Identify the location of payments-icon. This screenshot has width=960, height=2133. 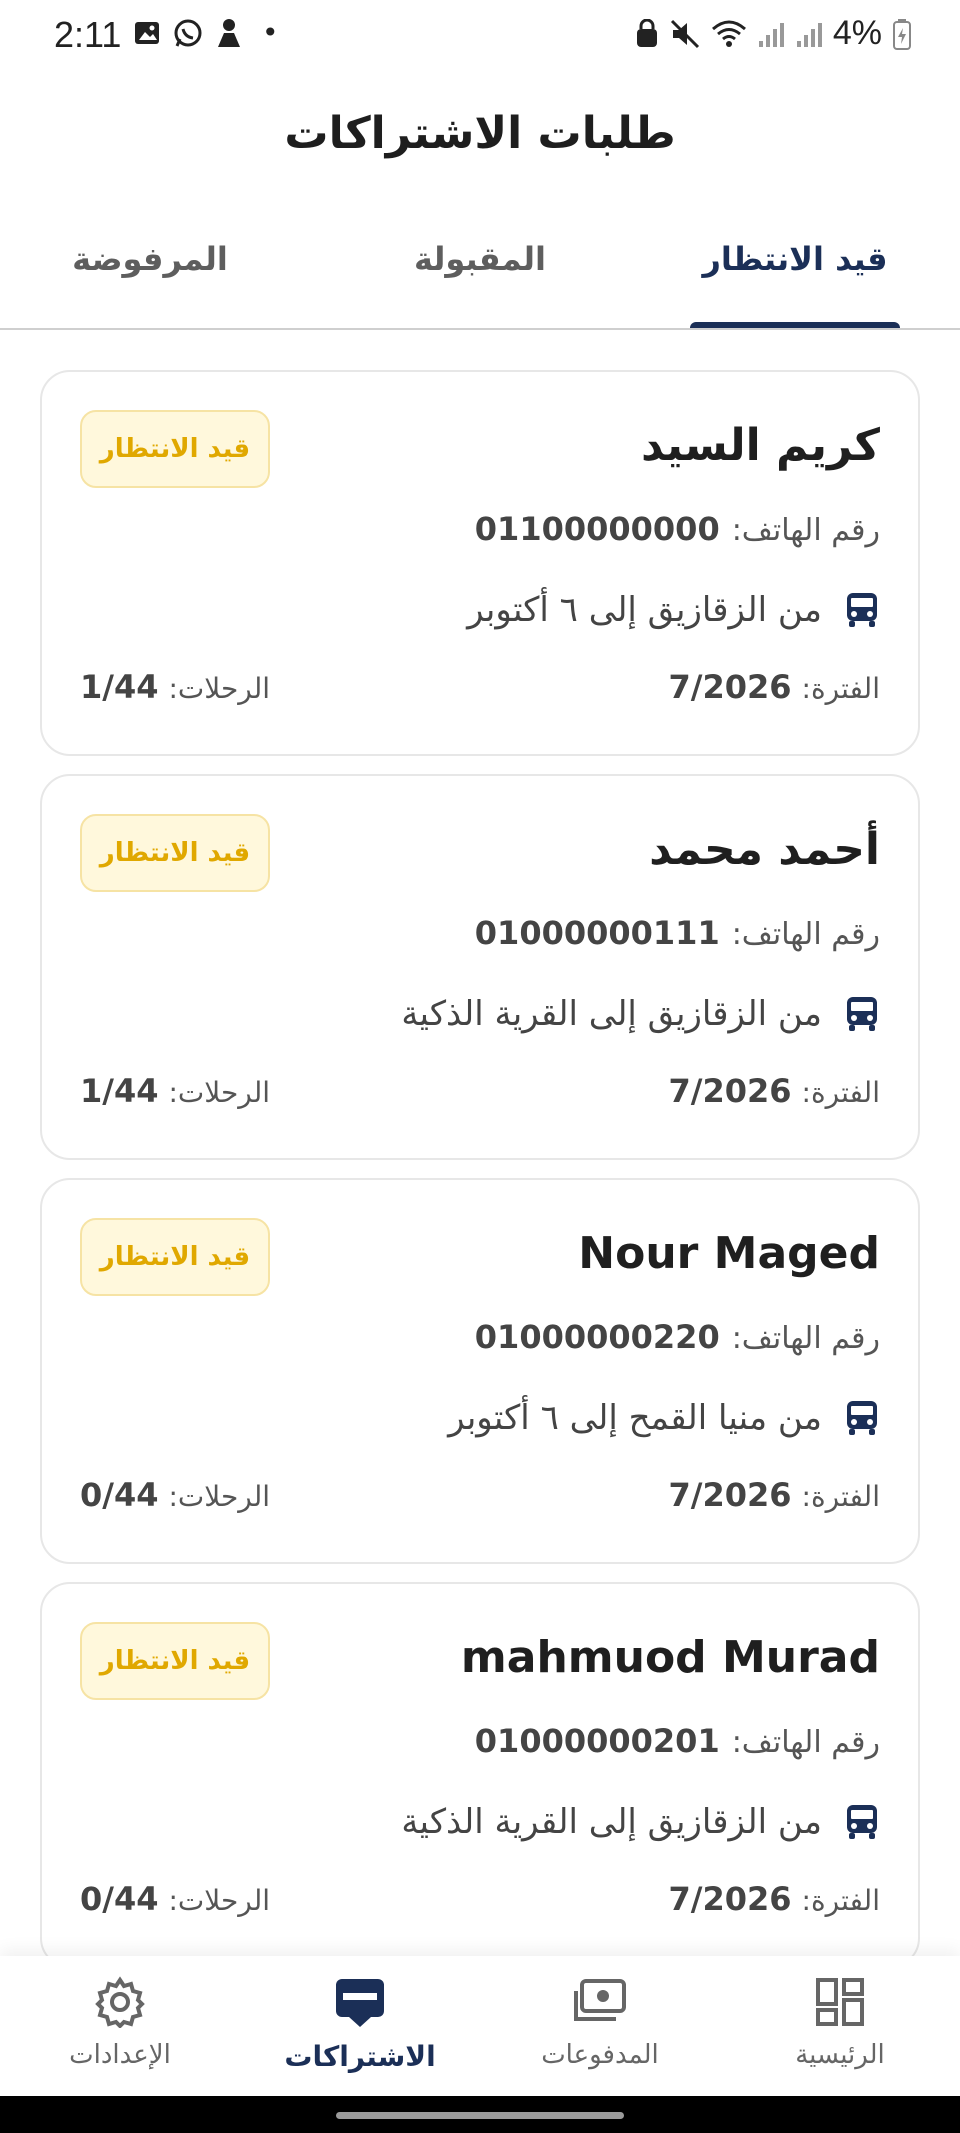
(600, 2000).